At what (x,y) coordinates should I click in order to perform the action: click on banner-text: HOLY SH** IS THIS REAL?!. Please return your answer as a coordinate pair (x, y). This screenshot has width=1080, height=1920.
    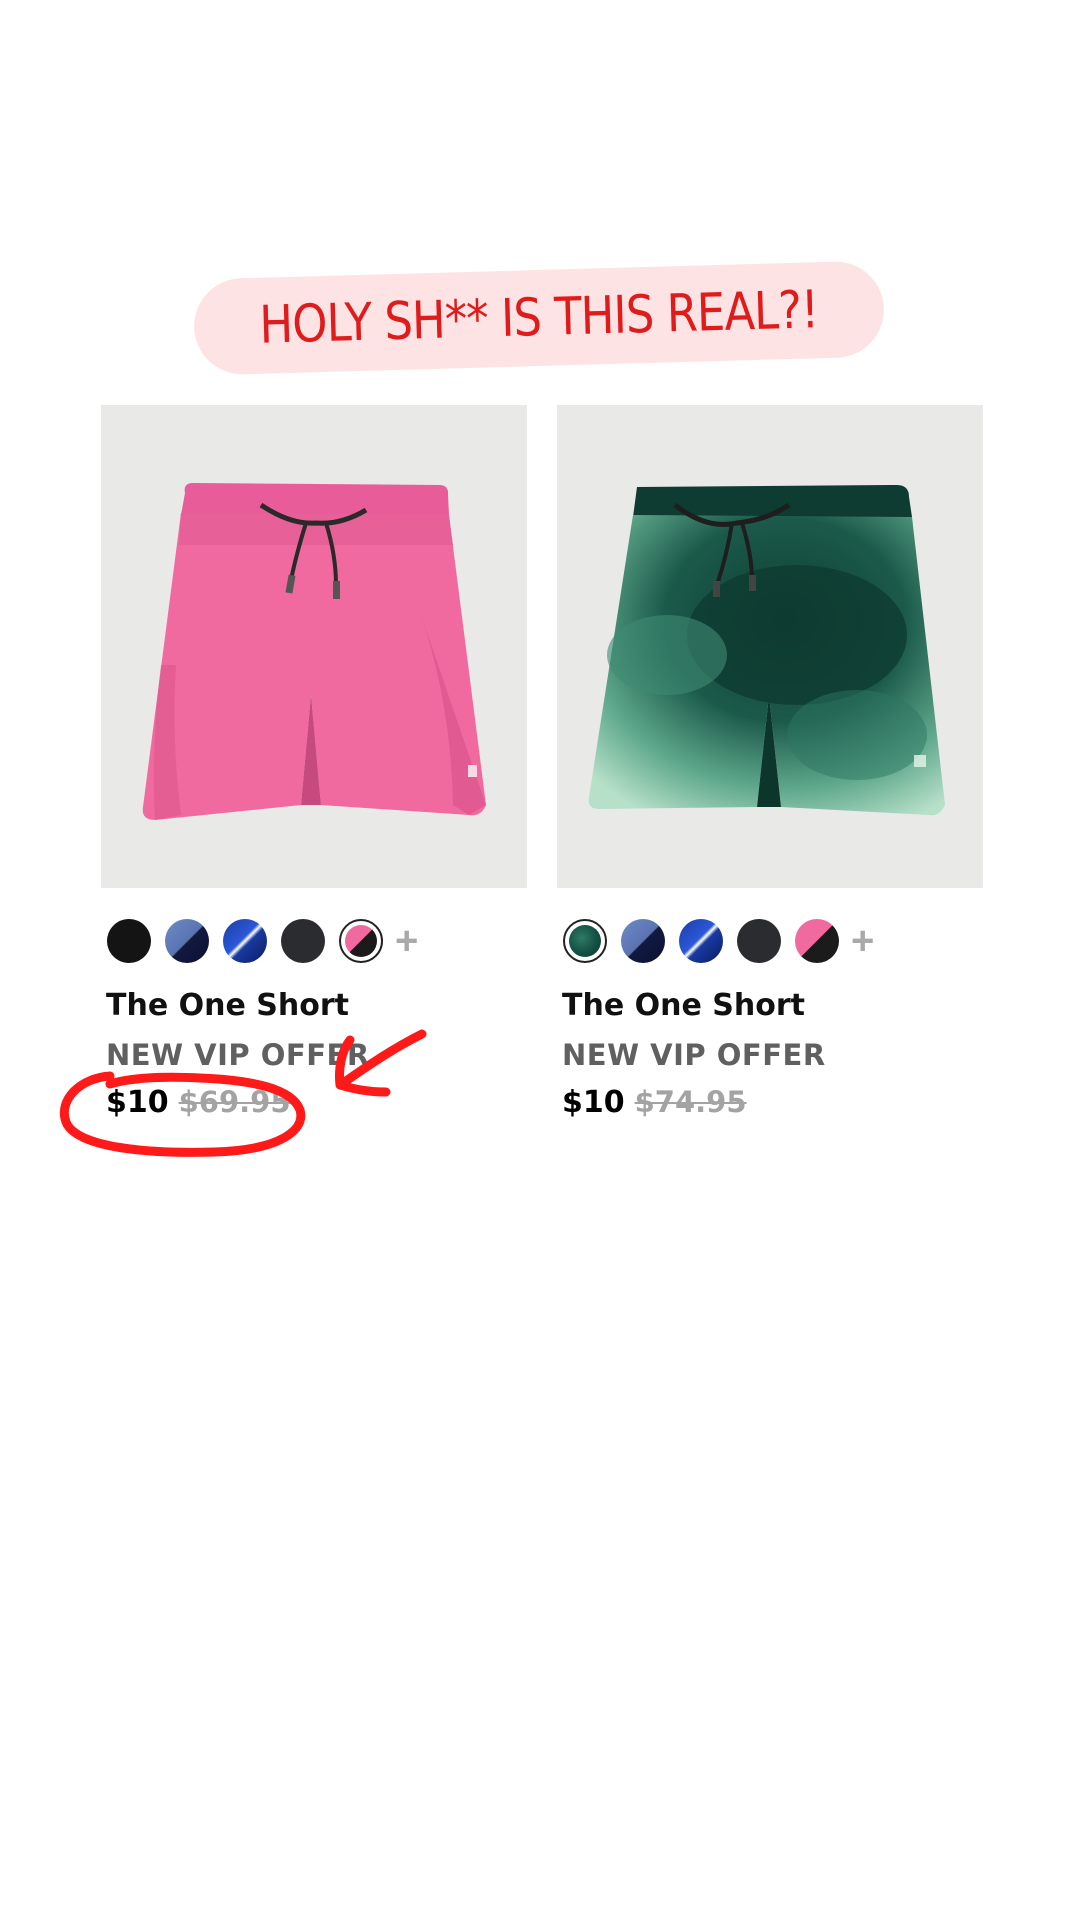
    Looking at the image, I should click on (539, 318).